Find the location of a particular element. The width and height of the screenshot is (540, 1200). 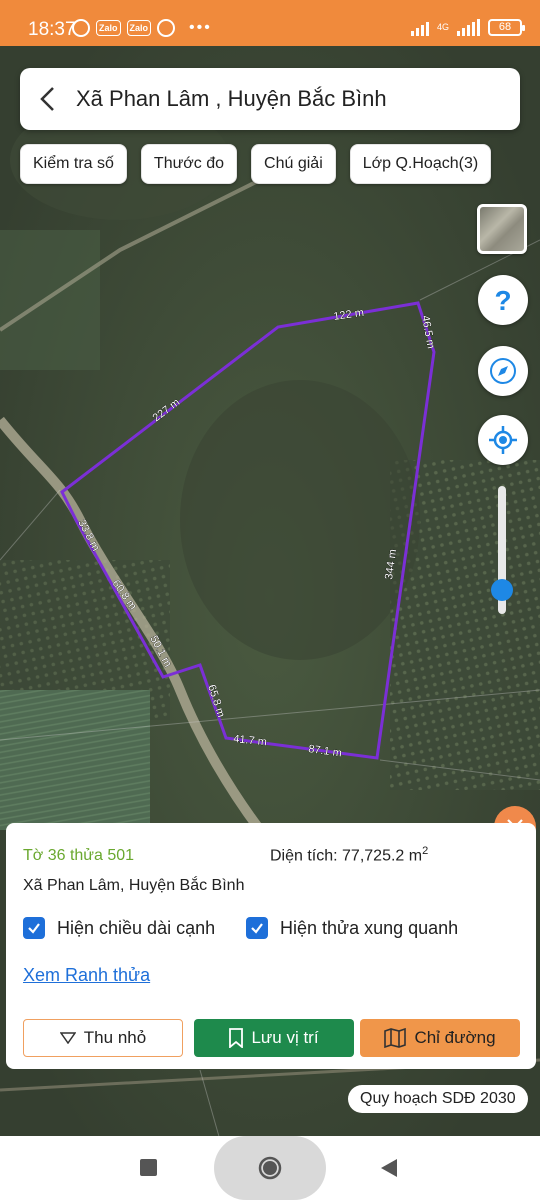

more-notifications-icon: ••• is located at coordinates (200, 27).